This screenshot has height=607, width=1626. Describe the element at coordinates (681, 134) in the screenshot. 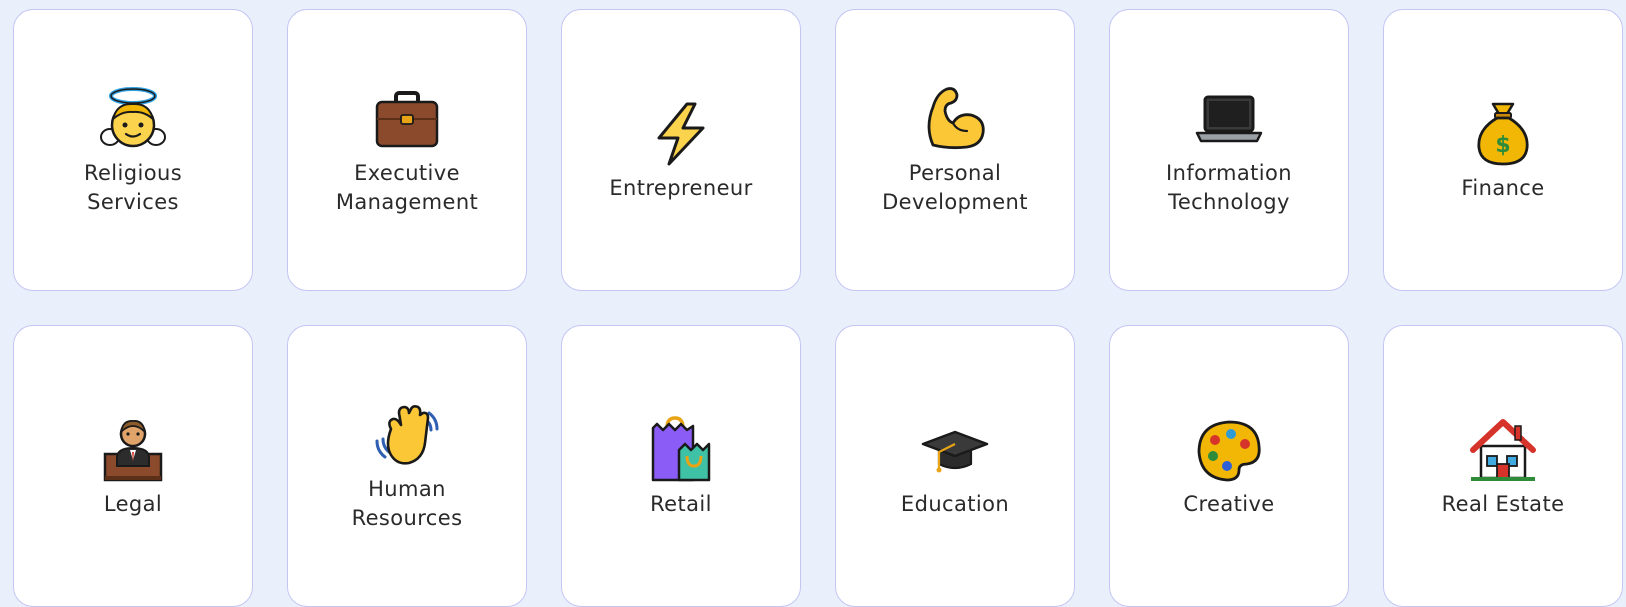

I see `lightning-bolt-icon` at that location.